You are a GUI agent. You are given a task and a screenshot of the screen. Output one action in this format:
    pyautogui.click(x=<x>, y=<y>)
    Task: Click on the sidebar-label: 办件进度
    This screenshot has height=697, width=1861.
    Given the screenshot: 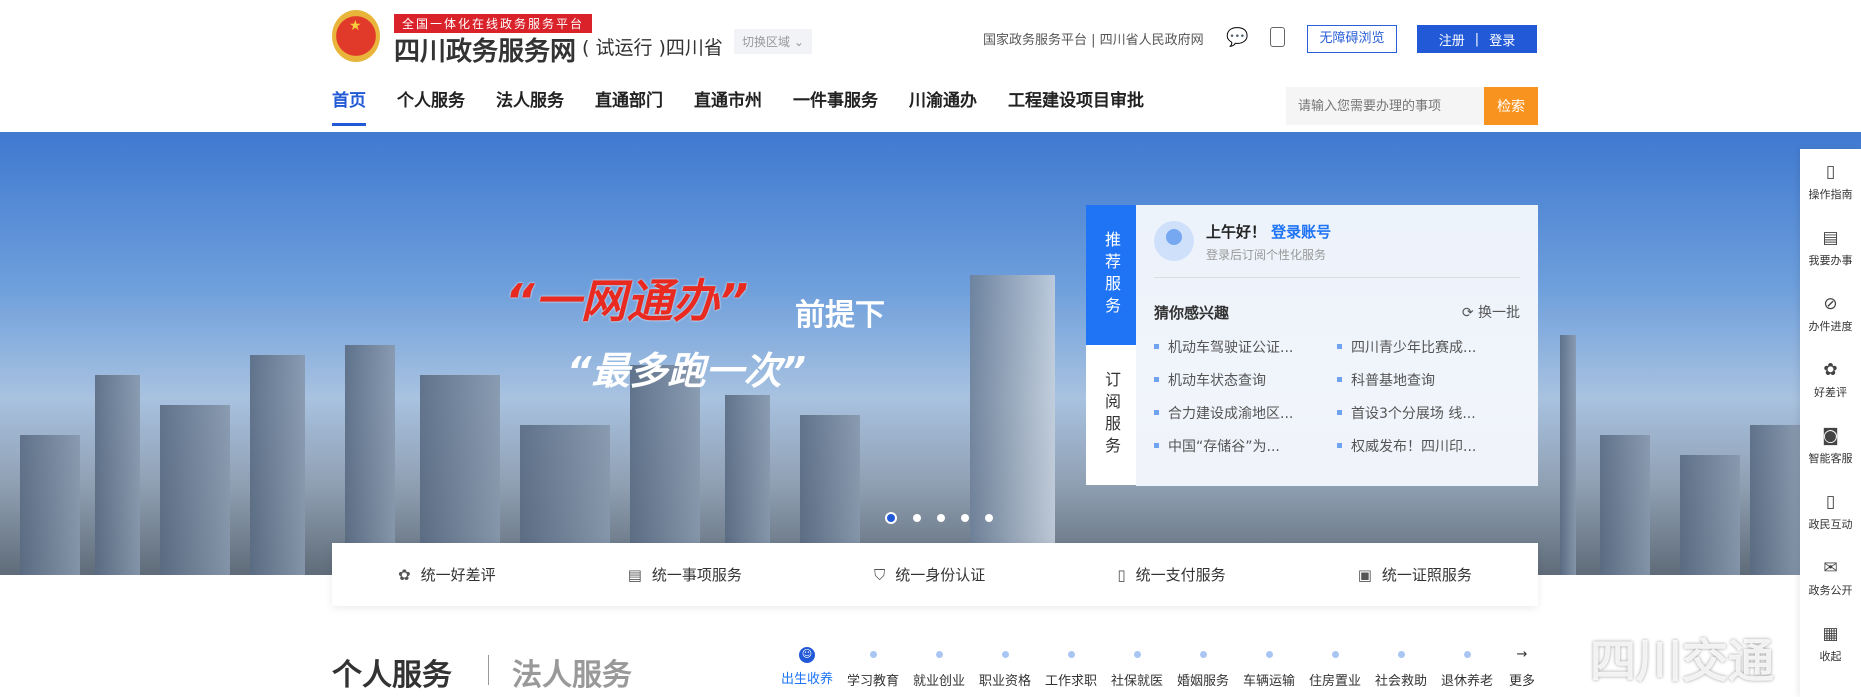 What is the action you would take?
    pyautogui.click(x=1830, y=326)
    